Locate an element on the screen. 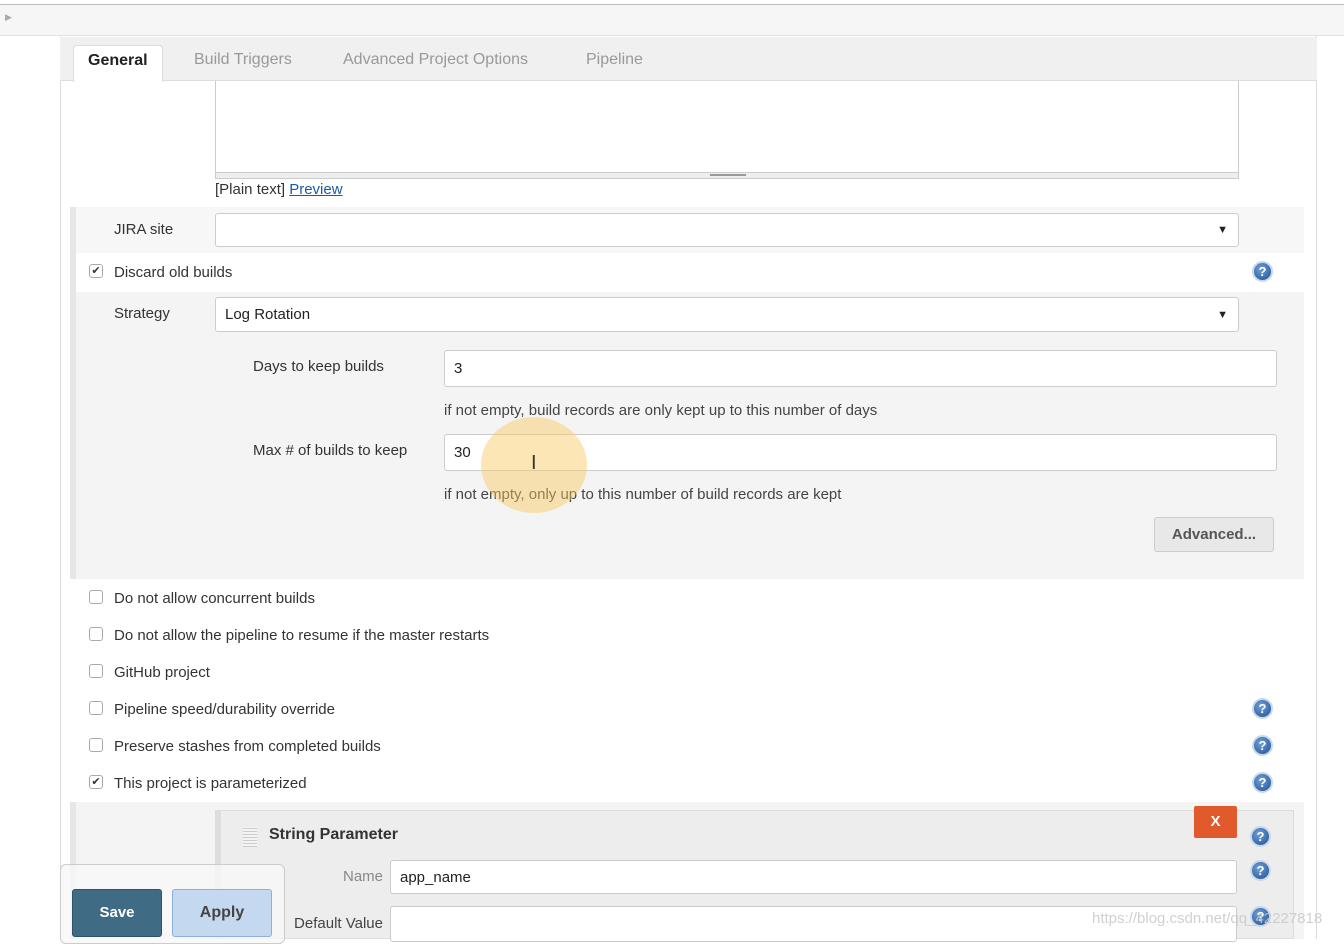  param-name-input: app_name is located at coordinates (813, 877).